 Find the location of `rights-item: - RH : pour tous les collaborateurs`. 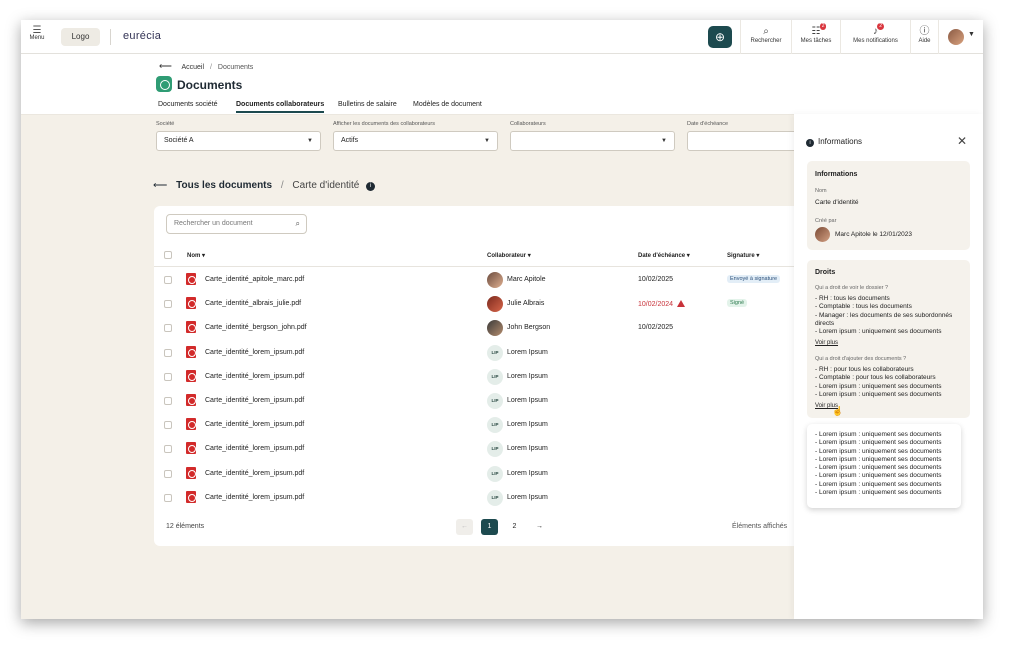

rights-item: - RH : pour tous les collaborateurs is located at coordinates (864, 369).